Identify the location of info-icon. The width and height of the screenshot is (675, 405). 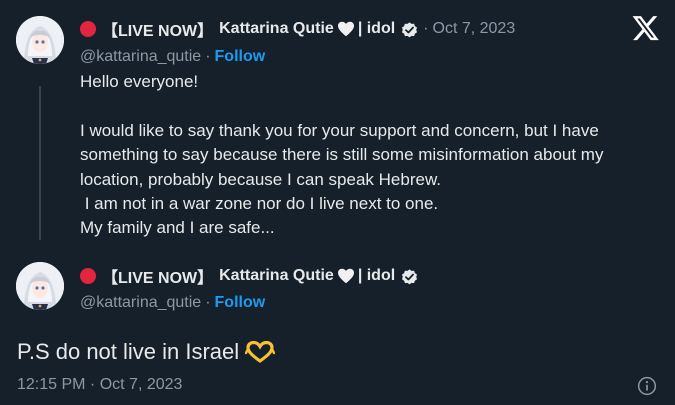
(647, 388).